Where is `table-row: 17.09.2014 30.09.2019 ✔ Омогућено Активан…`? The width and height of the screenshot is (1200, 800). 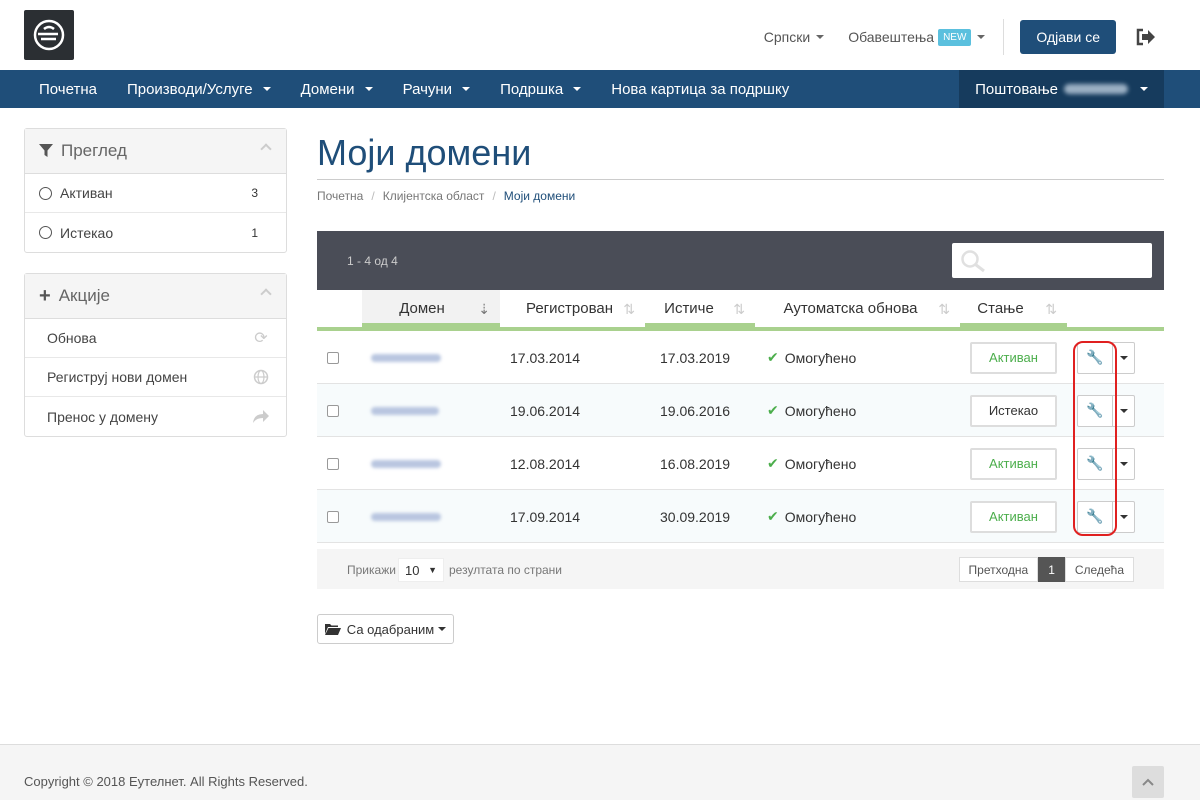
table-row: 17.09.2014 30.09.2019 ✔ Омогућено Активан… is located at coordinates (740, 516).